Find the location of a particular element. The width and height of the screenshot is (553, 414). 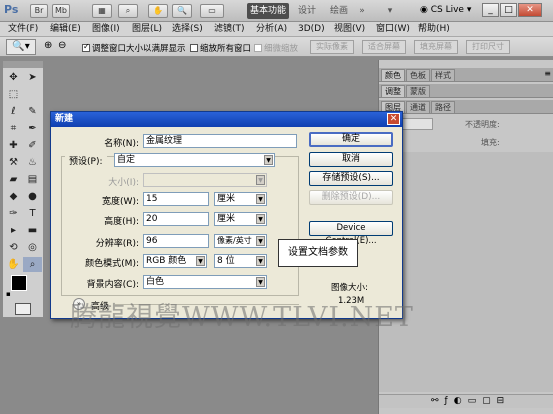

fit-screen-button: 适合屏幕 is located at coordinates (384, 47).